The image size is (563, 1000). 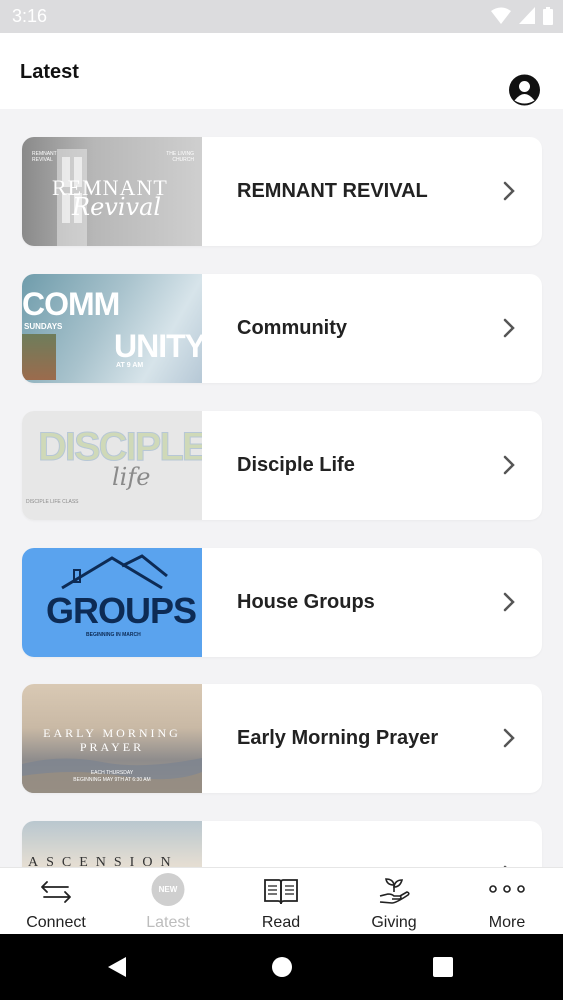 I want to click on status-bar: 3:16, so click(x=281, y=16).